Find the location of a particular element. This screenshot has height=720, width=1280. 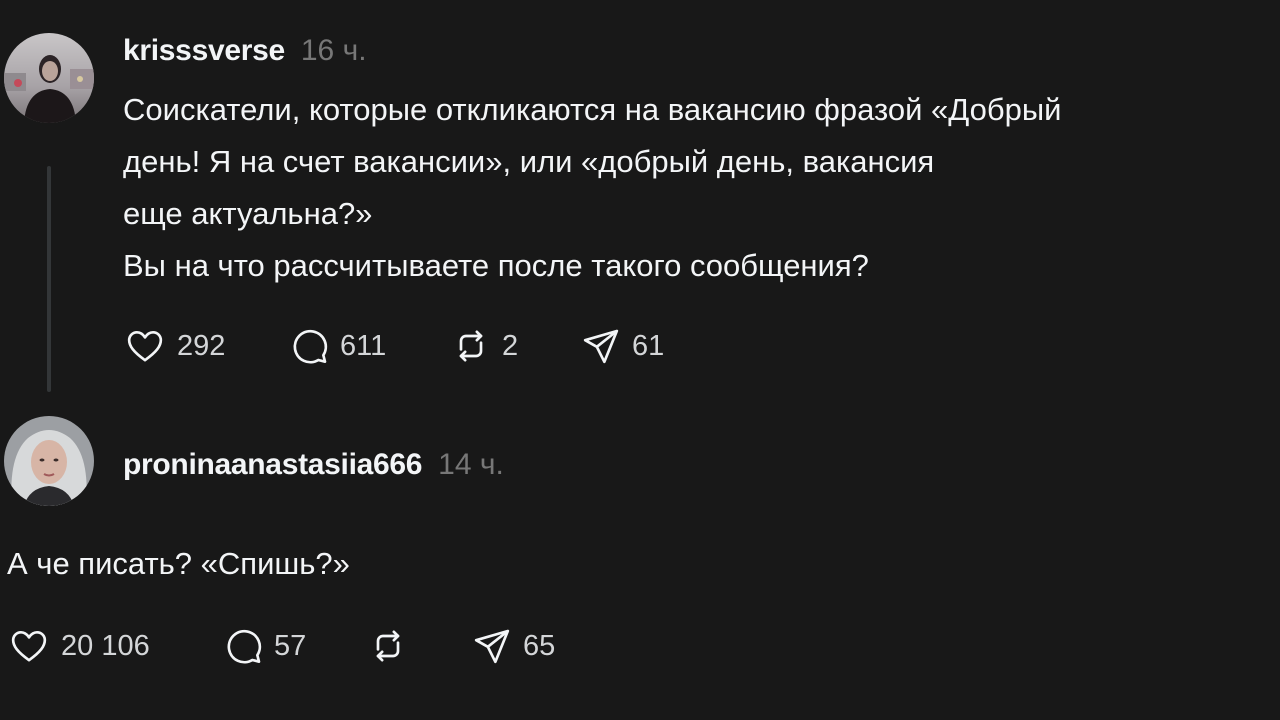

post-header: proninaanastasiia666 14 ч. is located at coordinates (313, 465).